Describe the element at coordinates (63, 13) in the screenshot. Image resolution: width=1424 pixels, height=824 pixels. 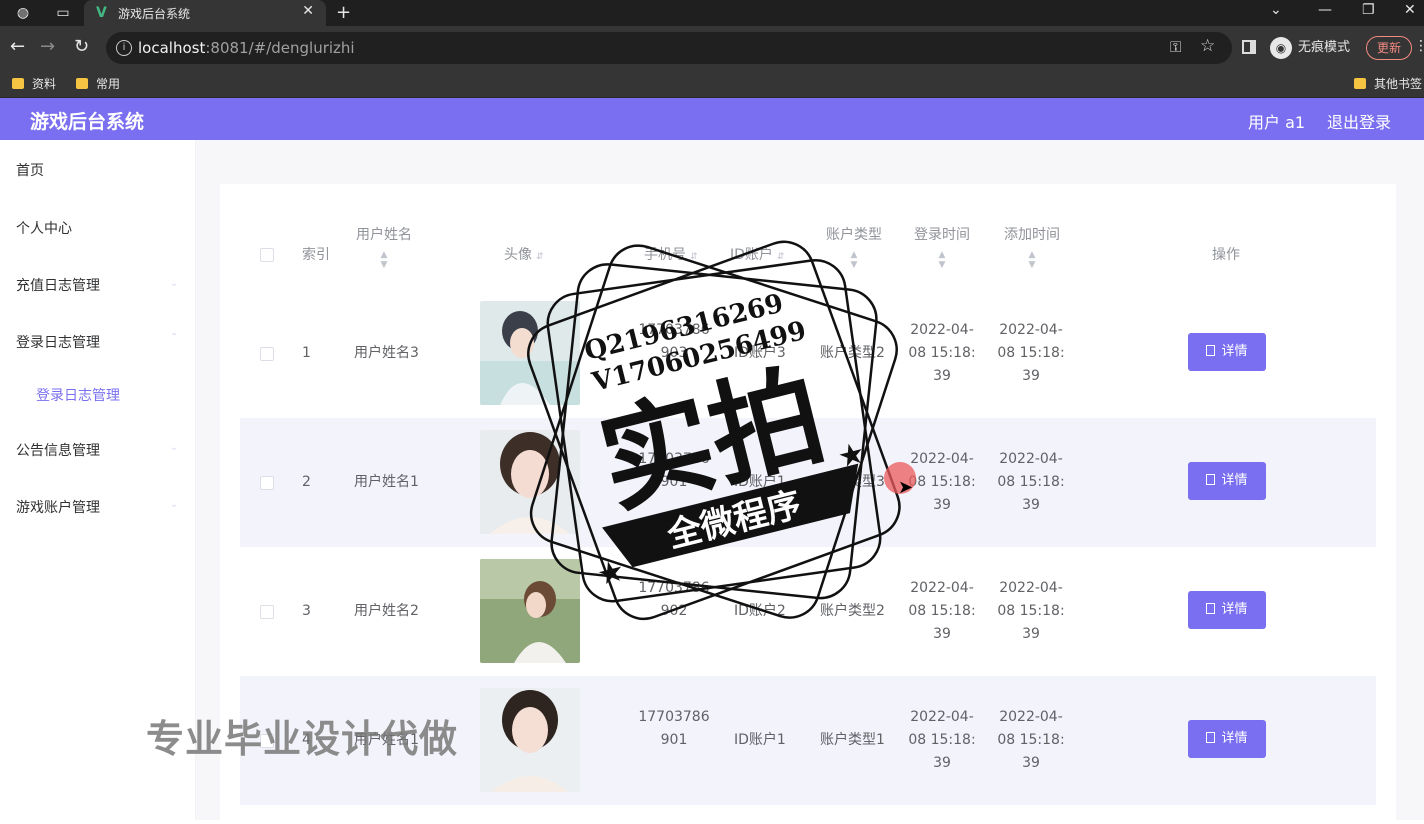
I see `window-icon: ▭` at that location.